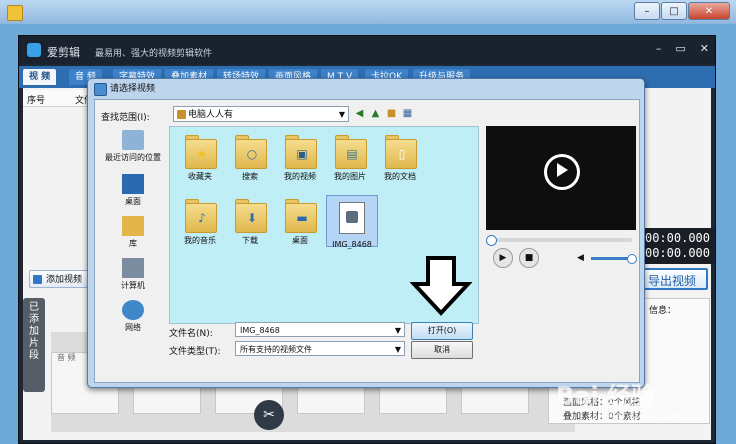 The width and height of the screenshot is (736, 444). I want to click on dialog-title: 请选择视频, so click(133, 89).